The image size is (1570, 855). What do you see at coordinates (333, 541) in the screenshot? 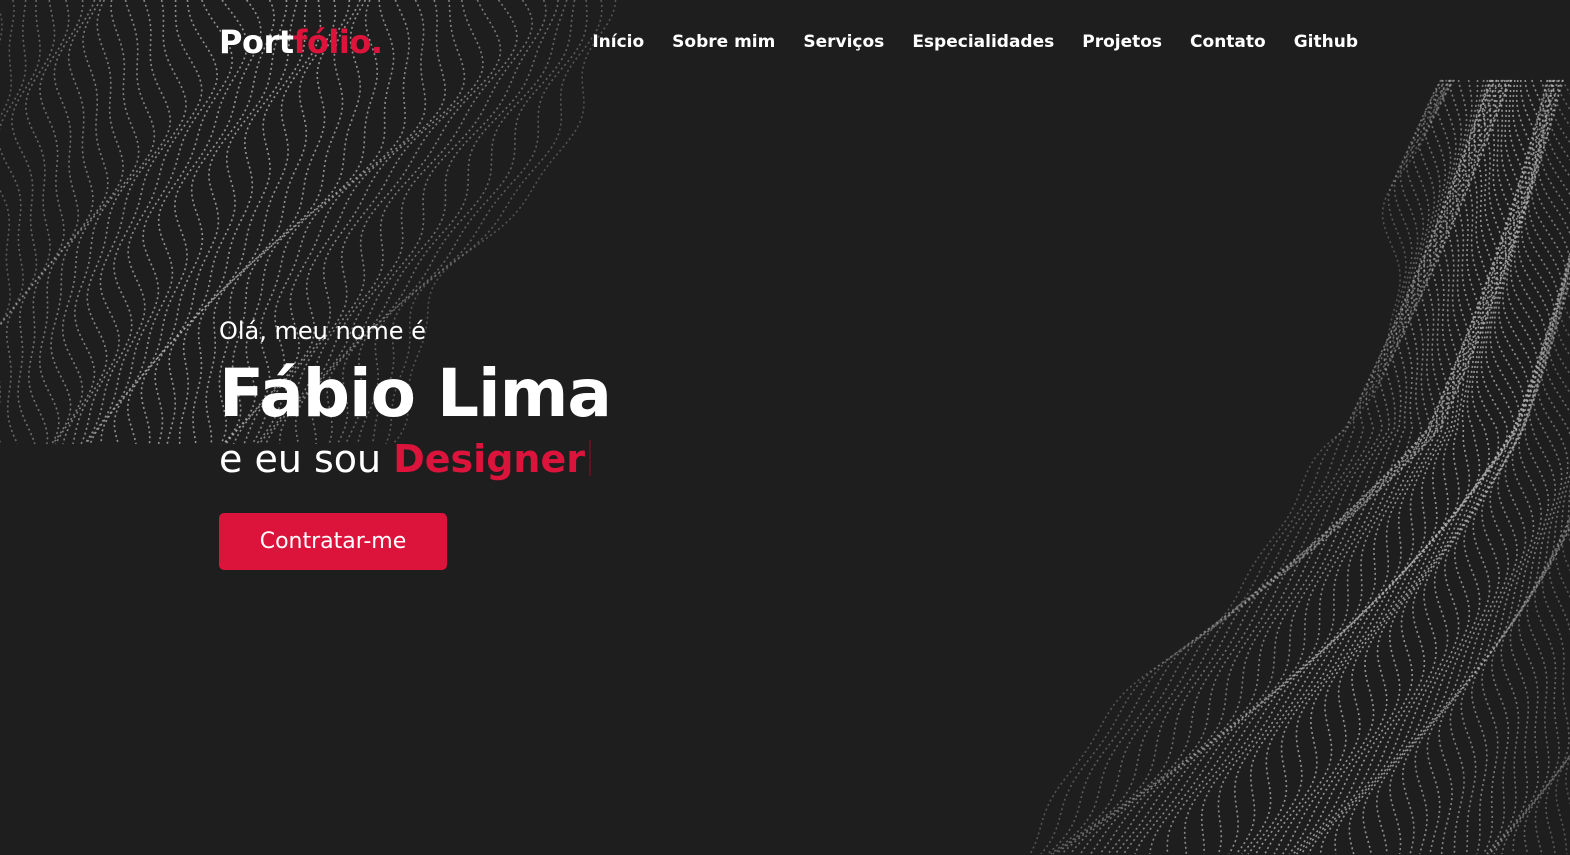
I see `hire-me-button: Contratar-me` at bounding box center [333, 541].